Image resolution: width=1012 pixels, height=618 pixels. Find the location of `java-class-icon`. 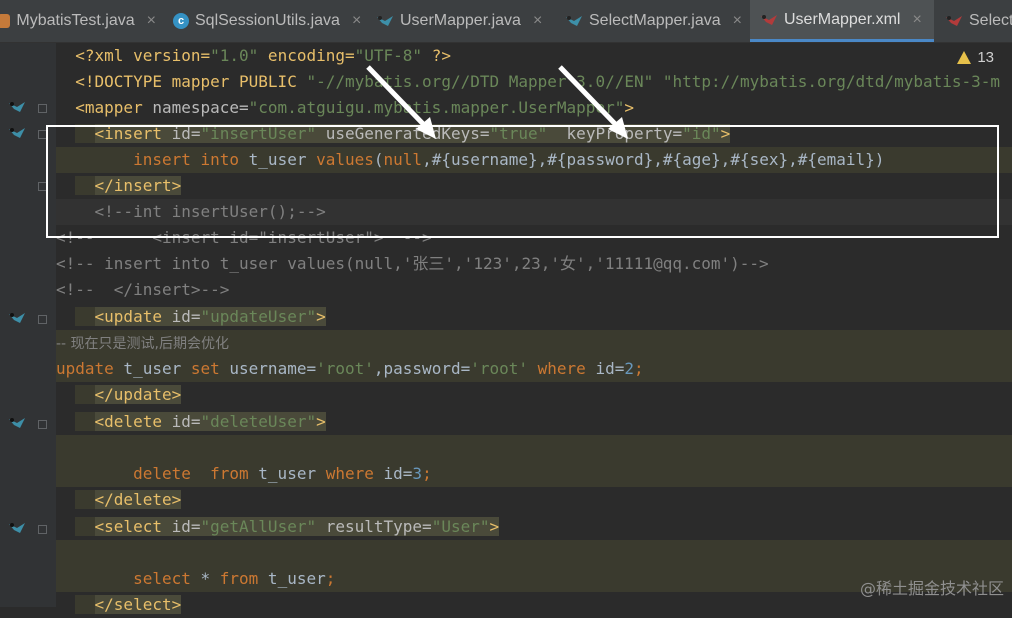

java-class-icon is located at coordinates (5, 21).